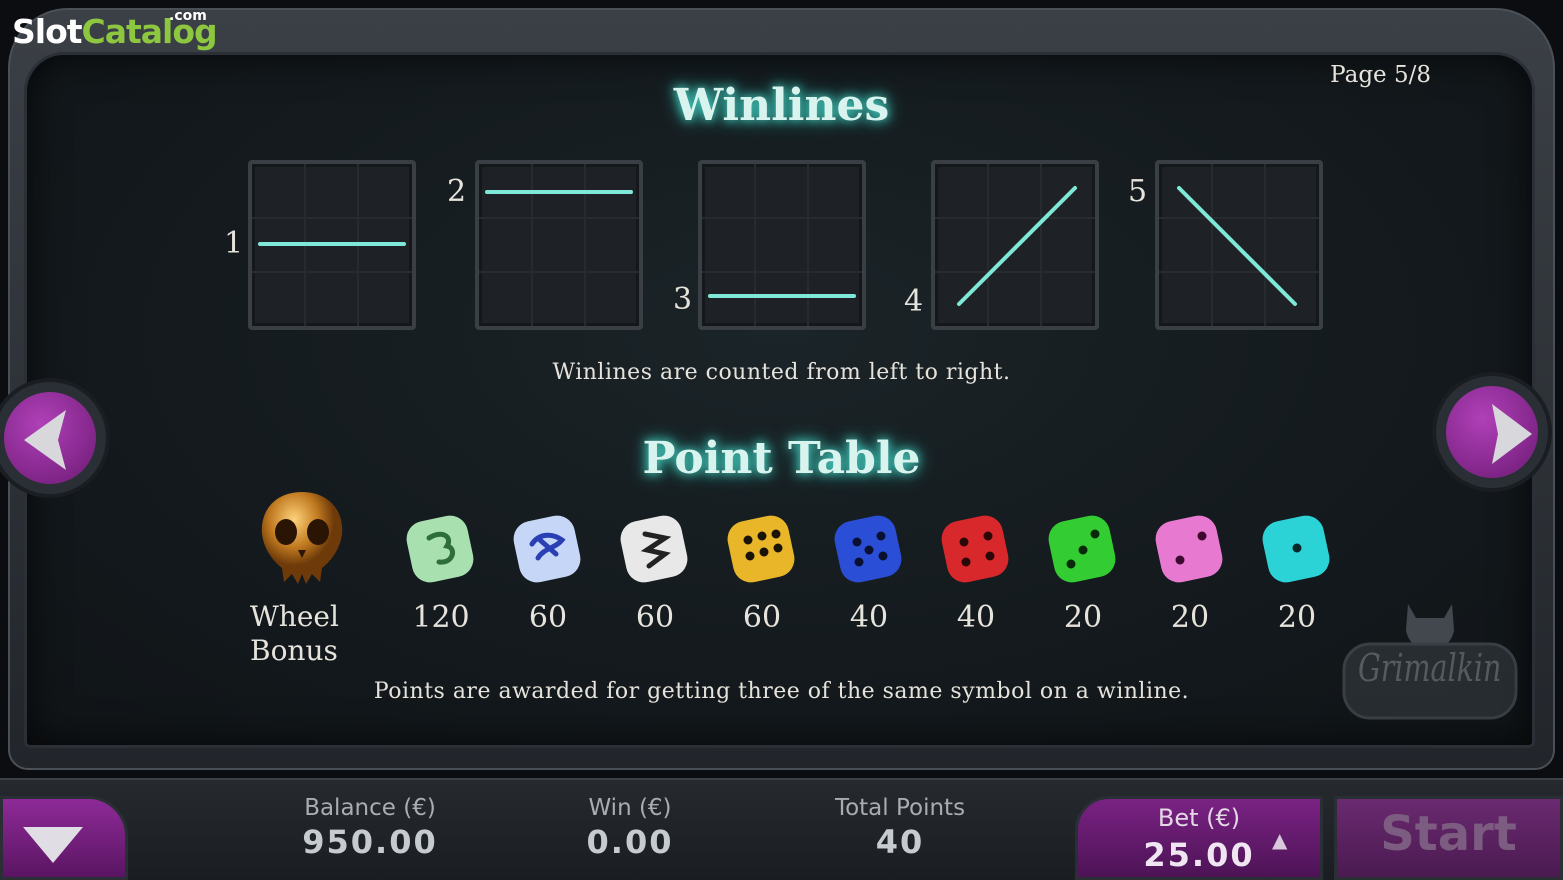  I want to click on winline-number-1: 1, so click(234, 243).